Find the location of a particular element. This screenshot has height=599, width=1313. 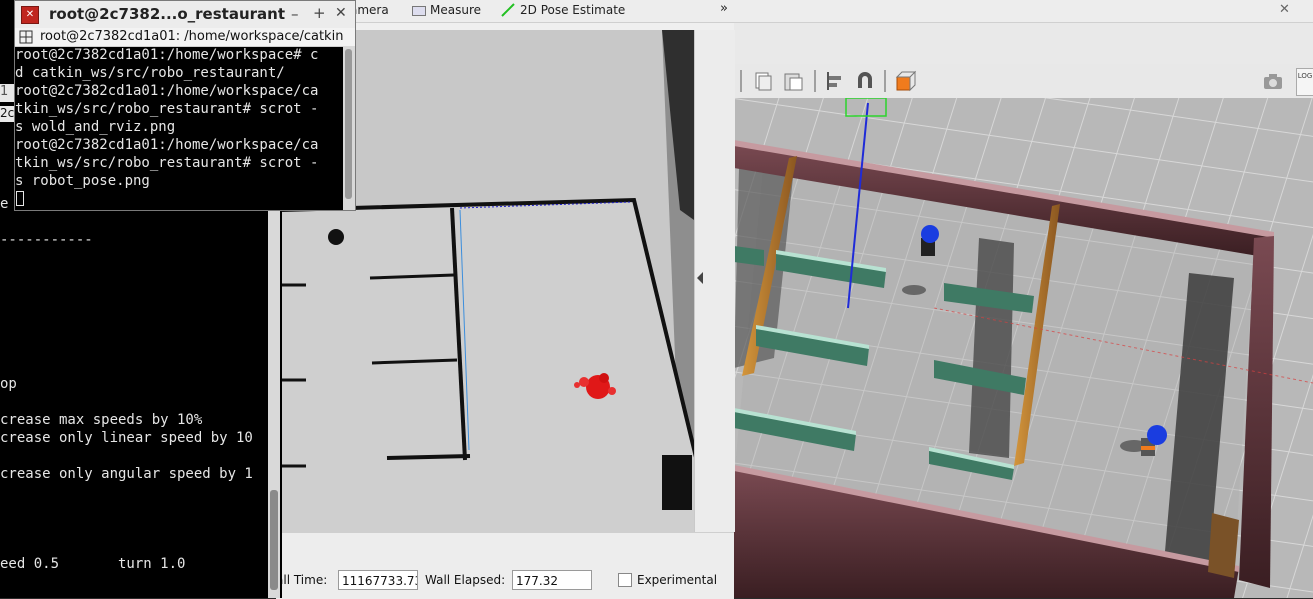

gazebo-menubar is located at coordinates (1023, 43).